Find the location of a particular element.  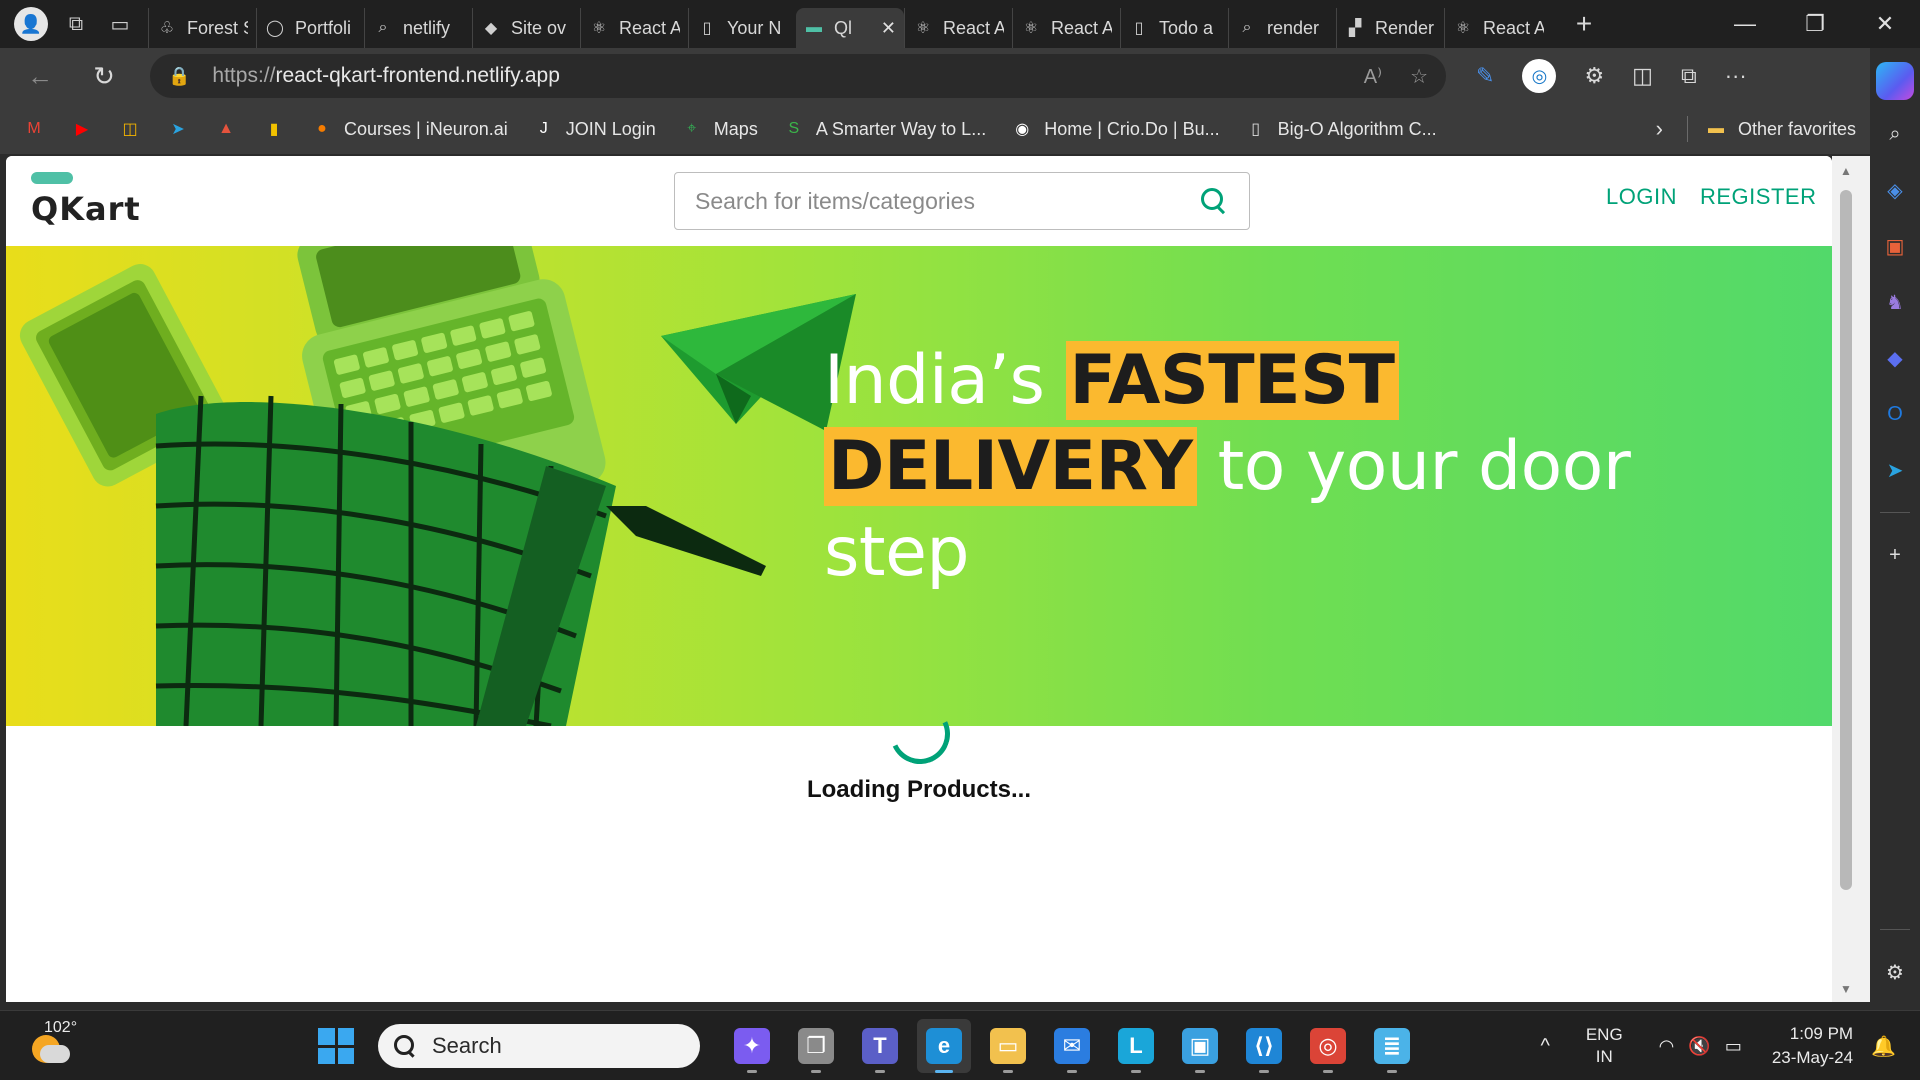

teams-app: T is located at coordinates (880, 1046).